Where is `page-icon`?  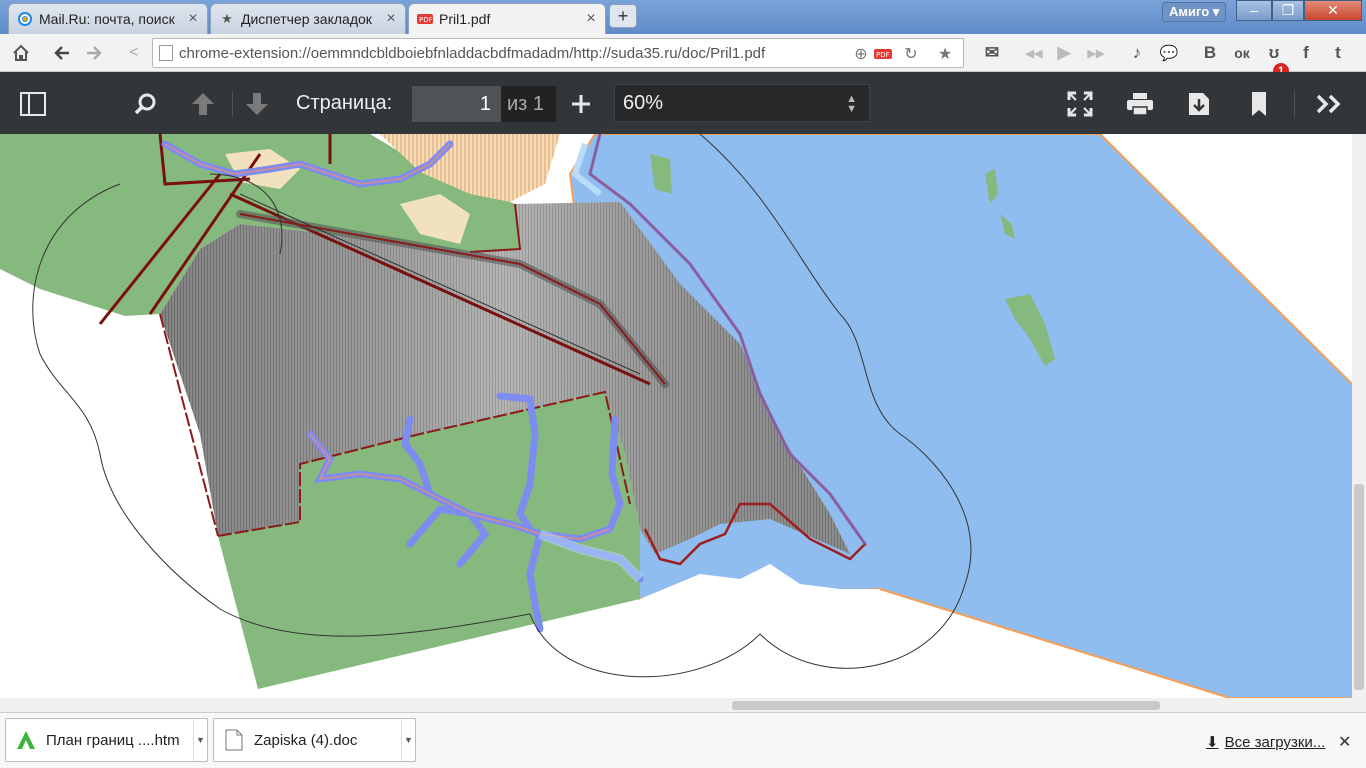
page-icon is located at coordinates (166, 53).